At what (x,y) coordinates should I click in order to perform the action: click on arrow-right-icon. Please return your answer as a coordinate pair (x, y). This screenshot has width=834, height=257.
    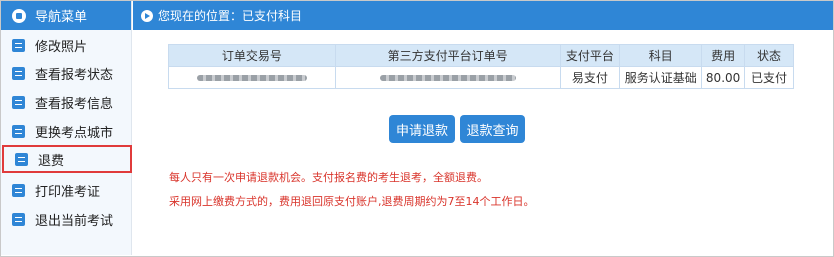
    Looking at the image, I should click on (147, 15).